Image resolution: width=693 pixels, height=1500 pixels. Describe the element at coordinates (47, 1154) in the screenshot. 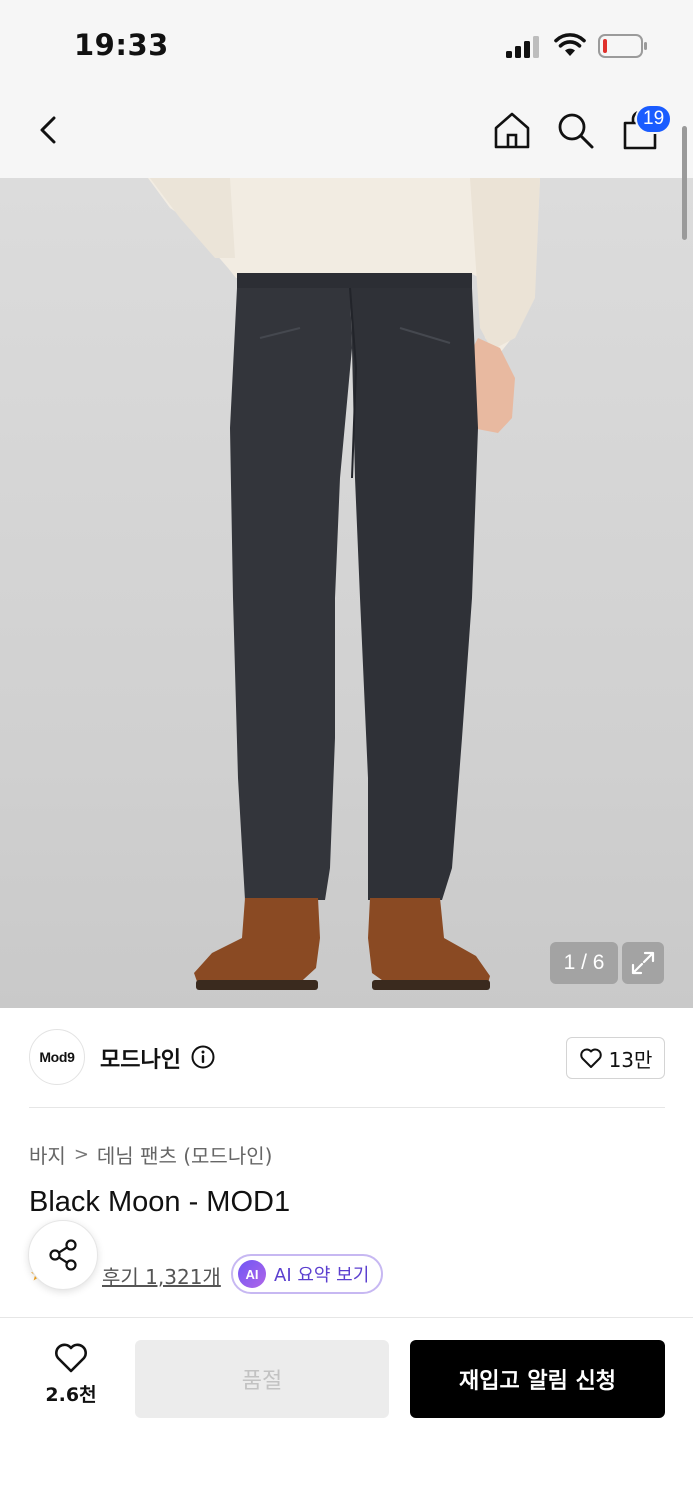

I see `breadcrumb-category: 바지` at that location.